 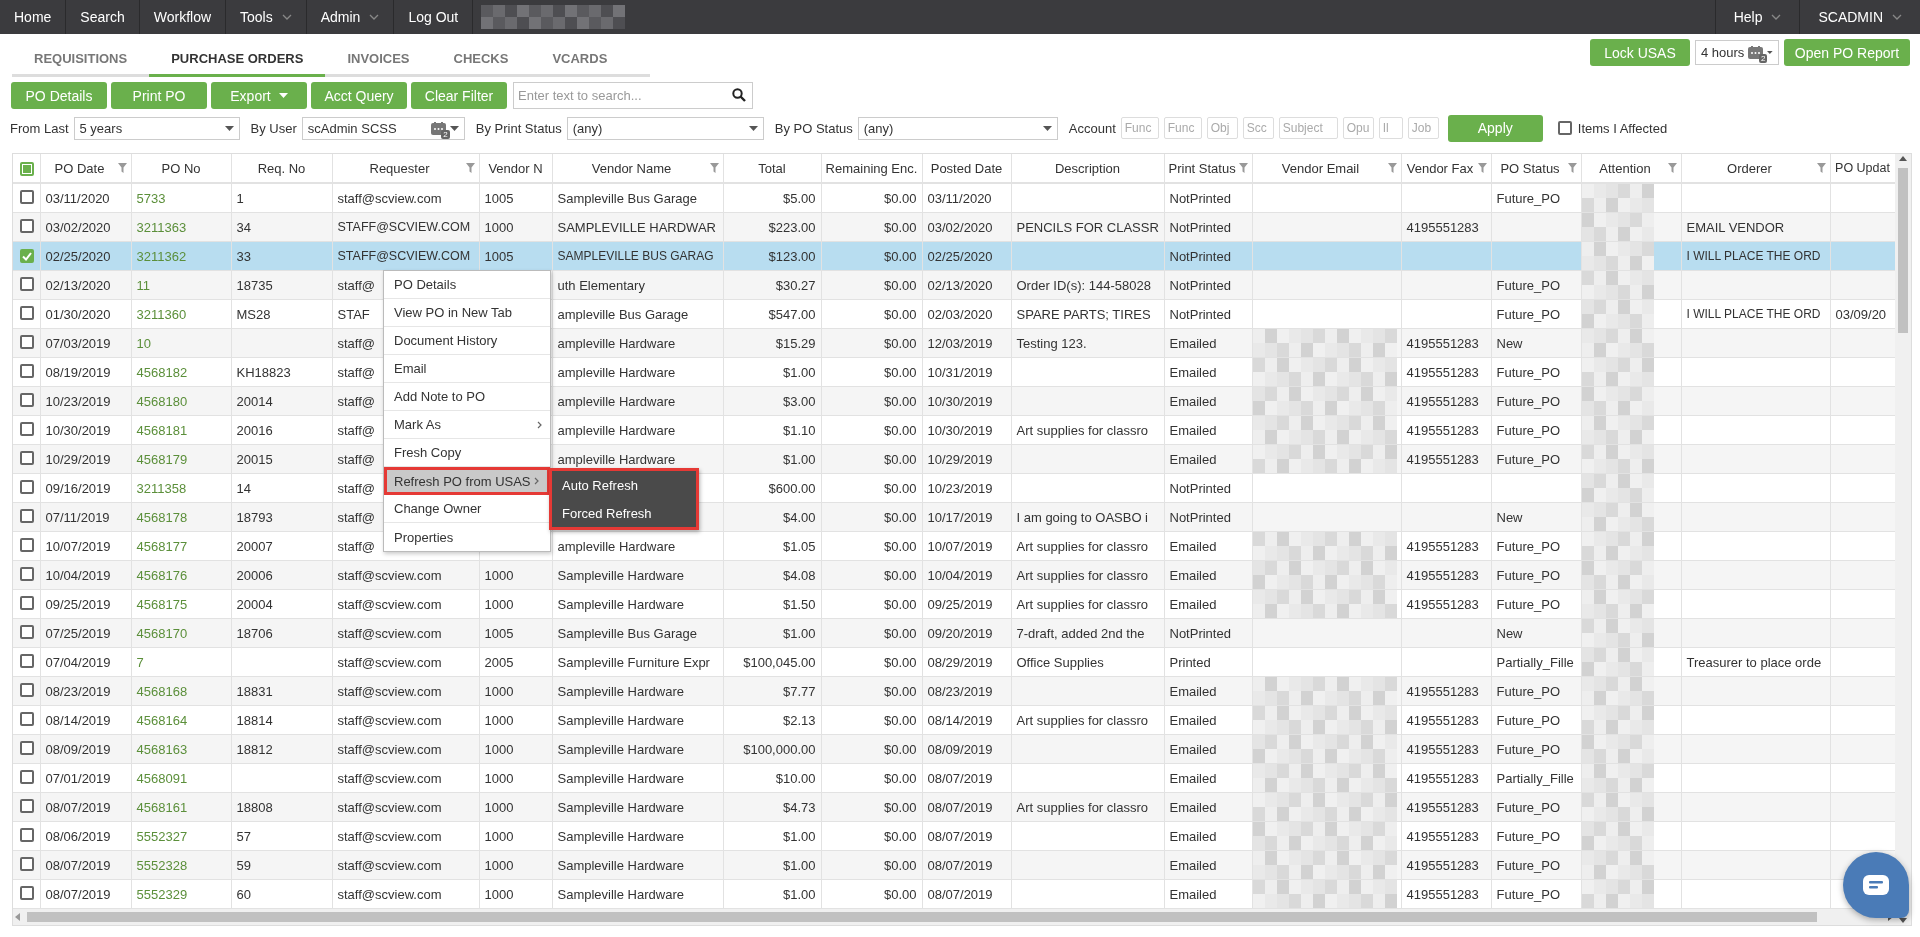 I want to click on menu-item: Document History, so click(x=467, y=341).